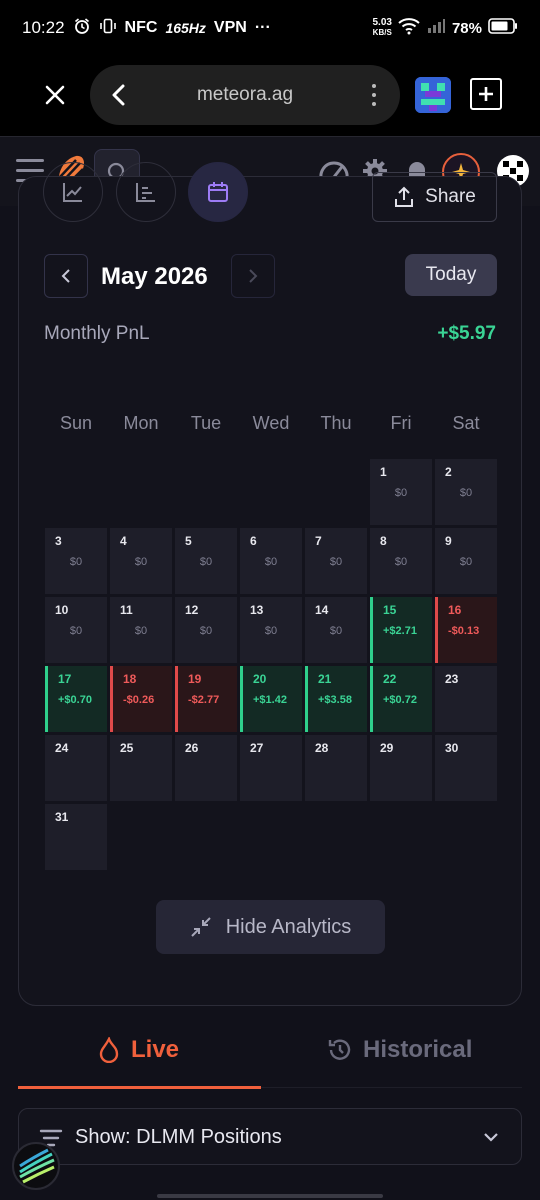 This screenshot has height=1200, width=540. I want to click on day-number: 10, so click(62, 610).